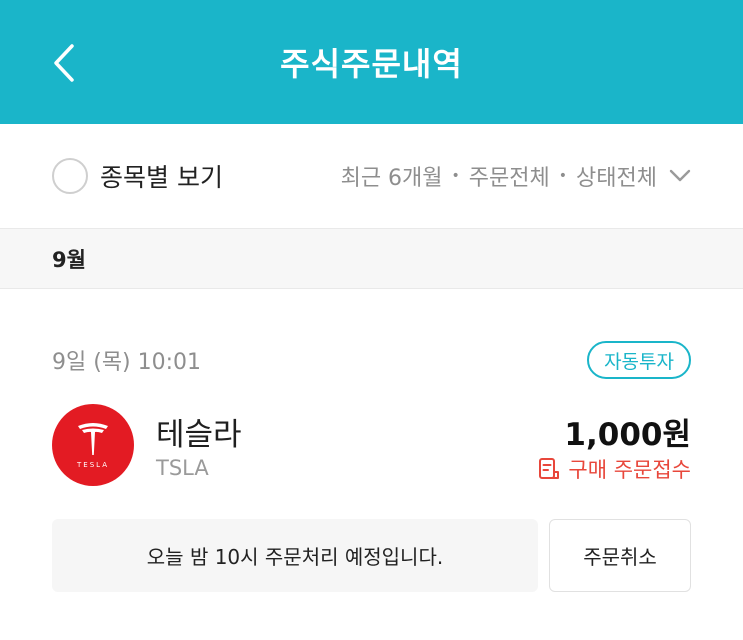  I want to click on radio-unchecked-icon, so click(70, 176).